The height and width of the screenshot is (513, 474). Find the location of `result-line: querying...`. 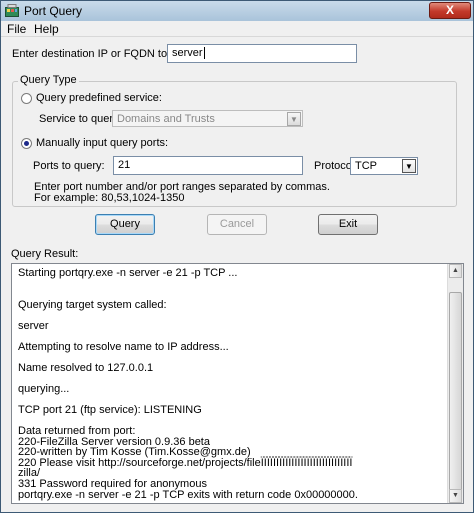

result-line: querying... is located at coordinates (44, 389).